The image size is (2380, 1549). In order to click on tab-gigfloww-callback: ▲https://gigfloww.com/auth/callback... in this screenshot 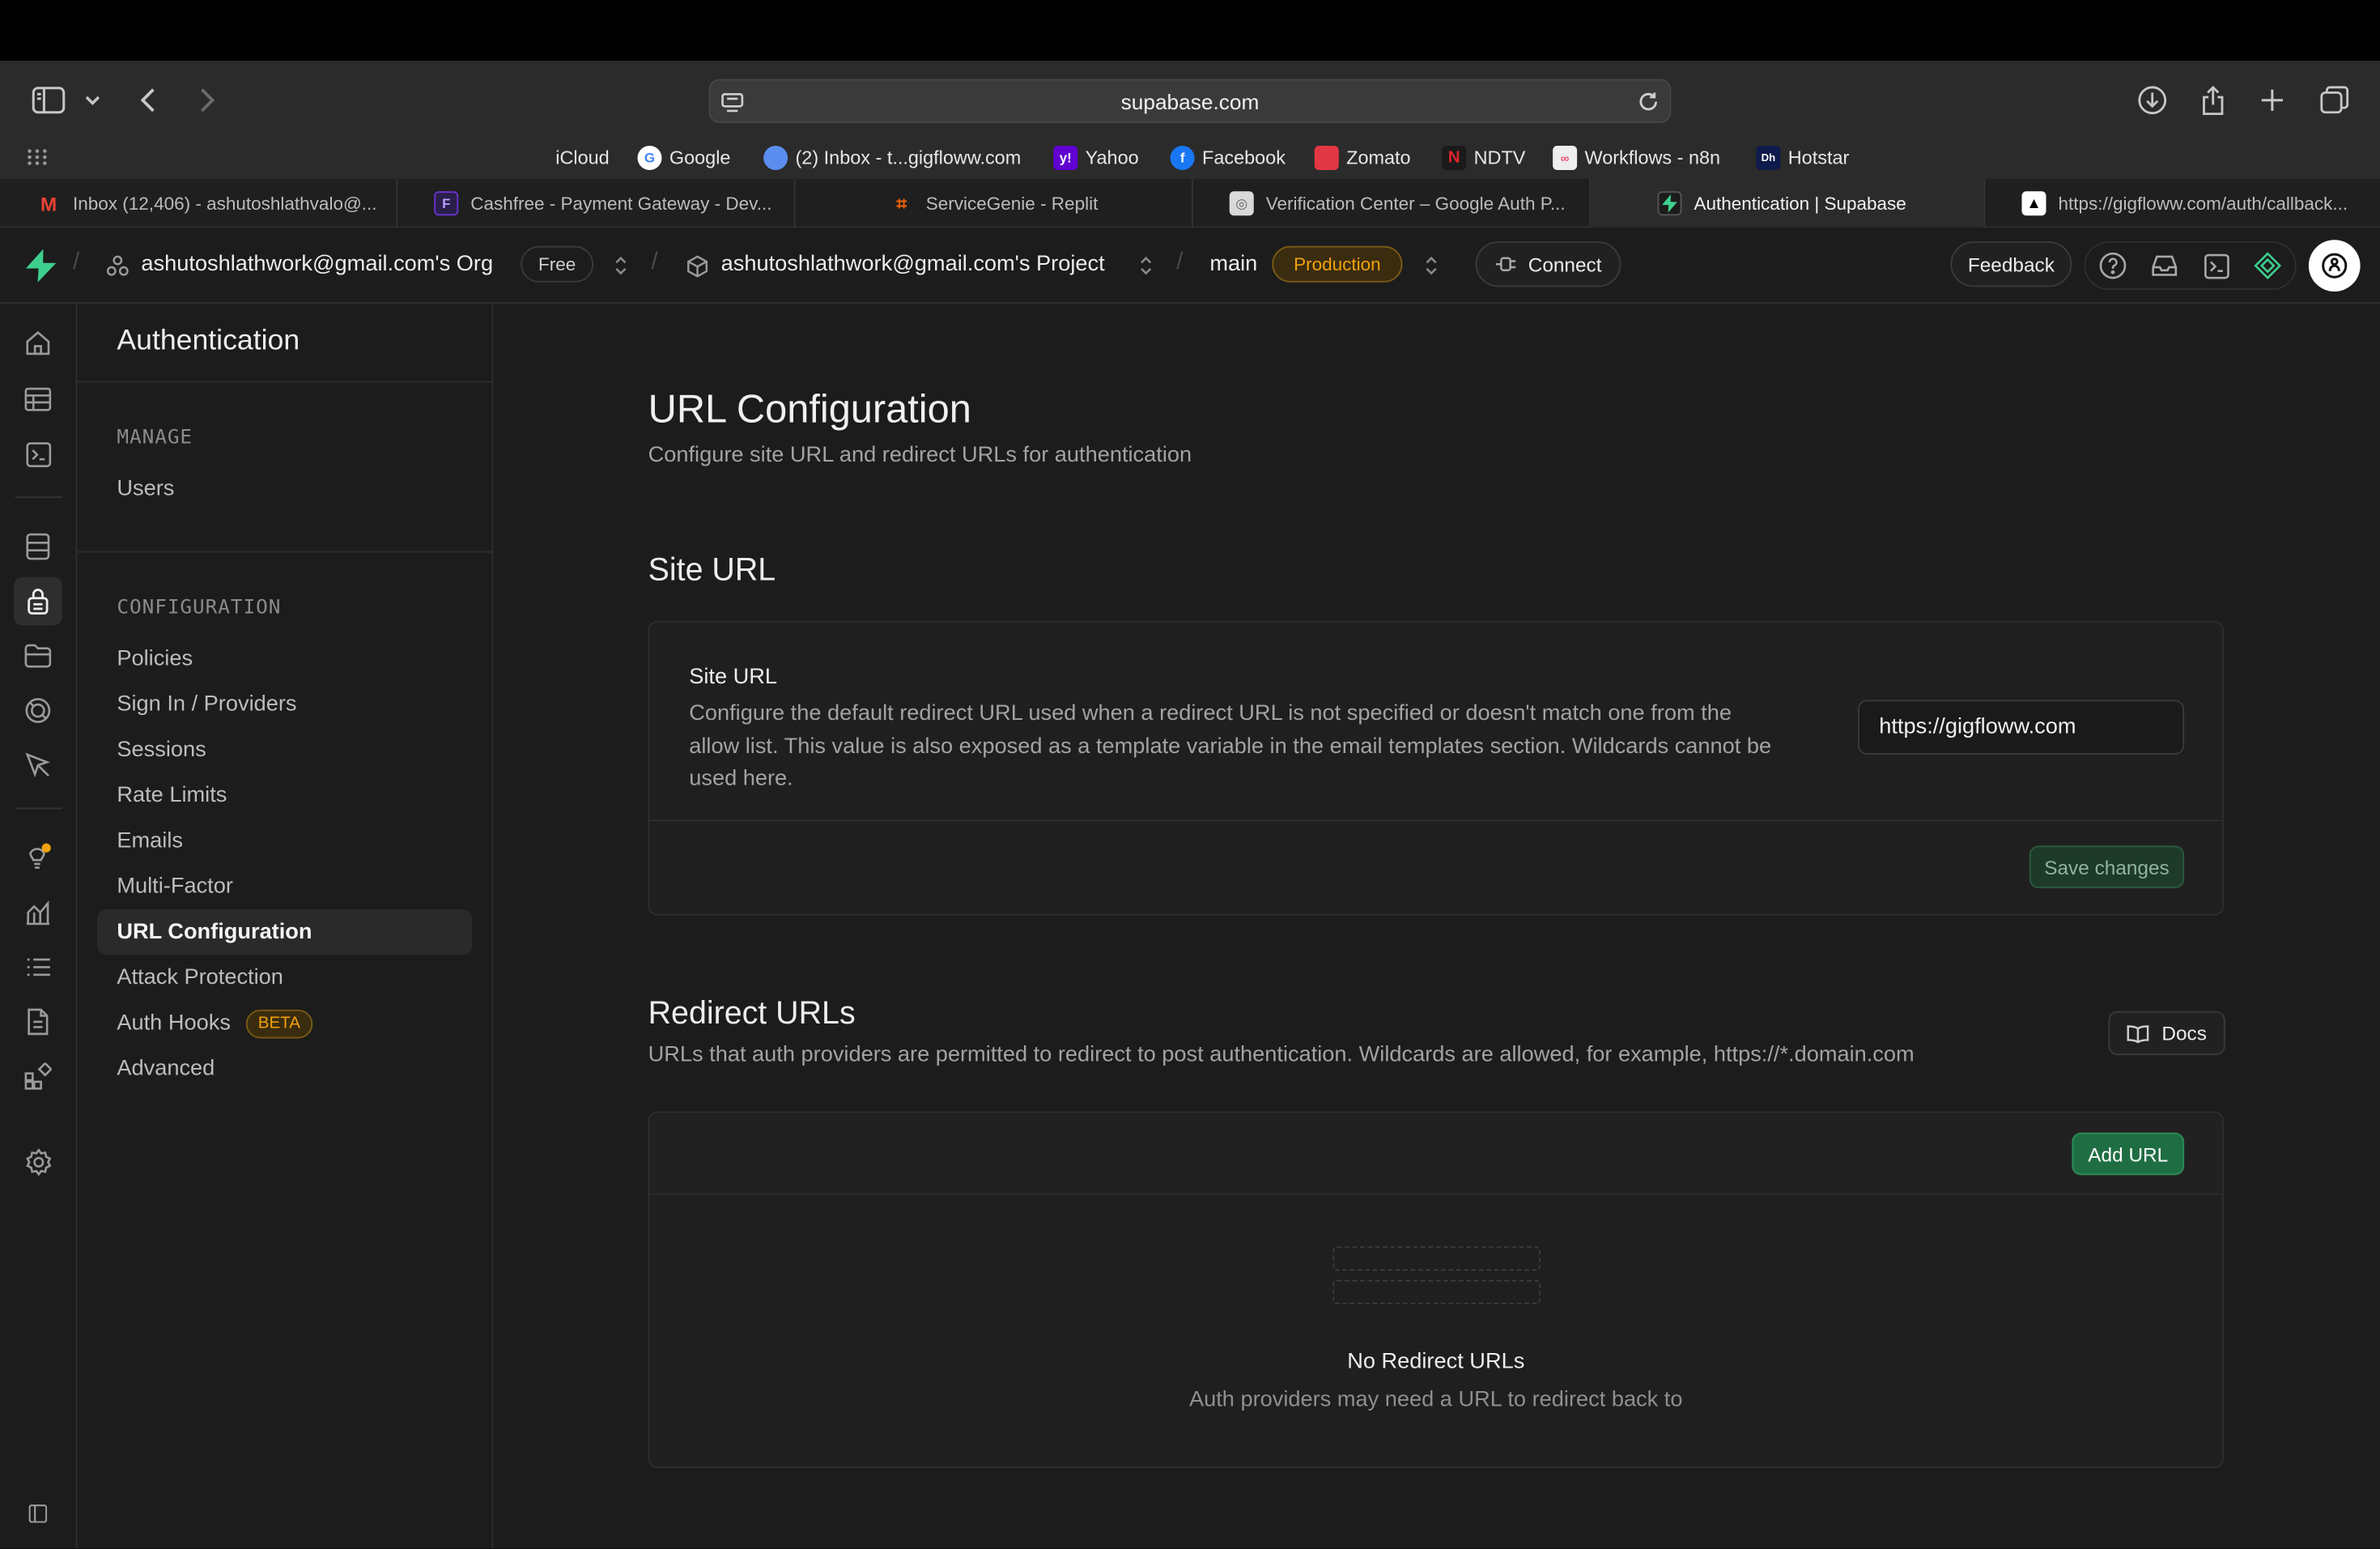, I will do `click(2183, 203)`.